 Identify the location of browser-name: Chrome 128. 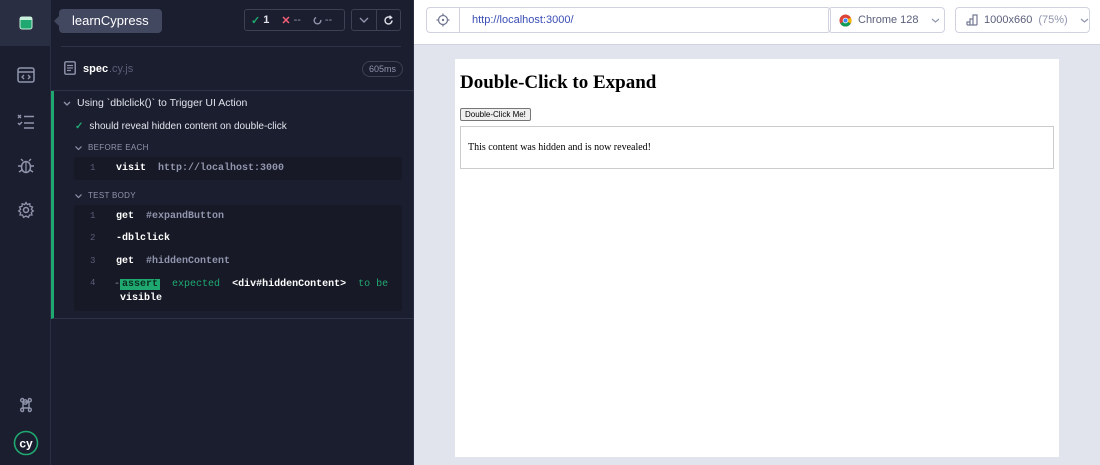
(888, 20).